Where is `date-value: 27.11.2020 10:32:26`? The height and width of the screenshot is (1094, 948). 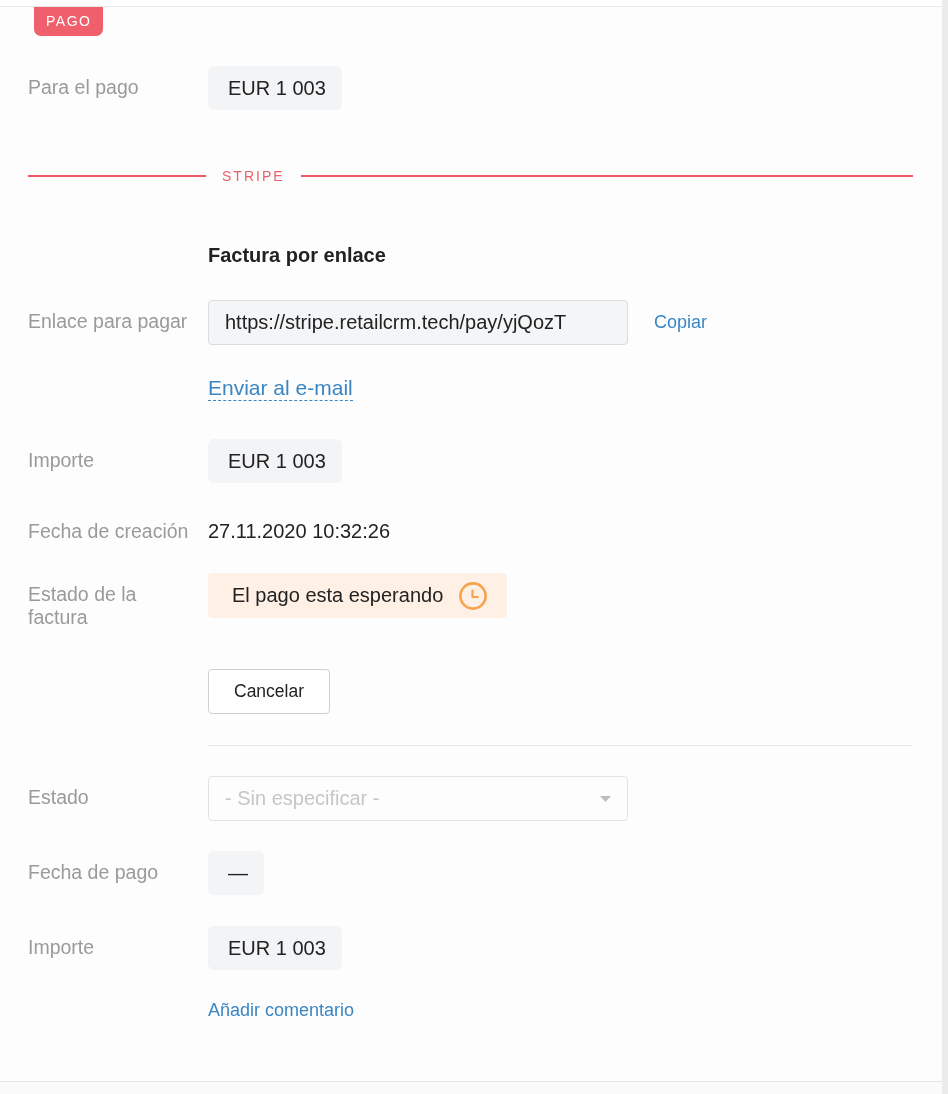
date-value: 27.11.2020 10:32:26 is located at coordinates (299, 531).